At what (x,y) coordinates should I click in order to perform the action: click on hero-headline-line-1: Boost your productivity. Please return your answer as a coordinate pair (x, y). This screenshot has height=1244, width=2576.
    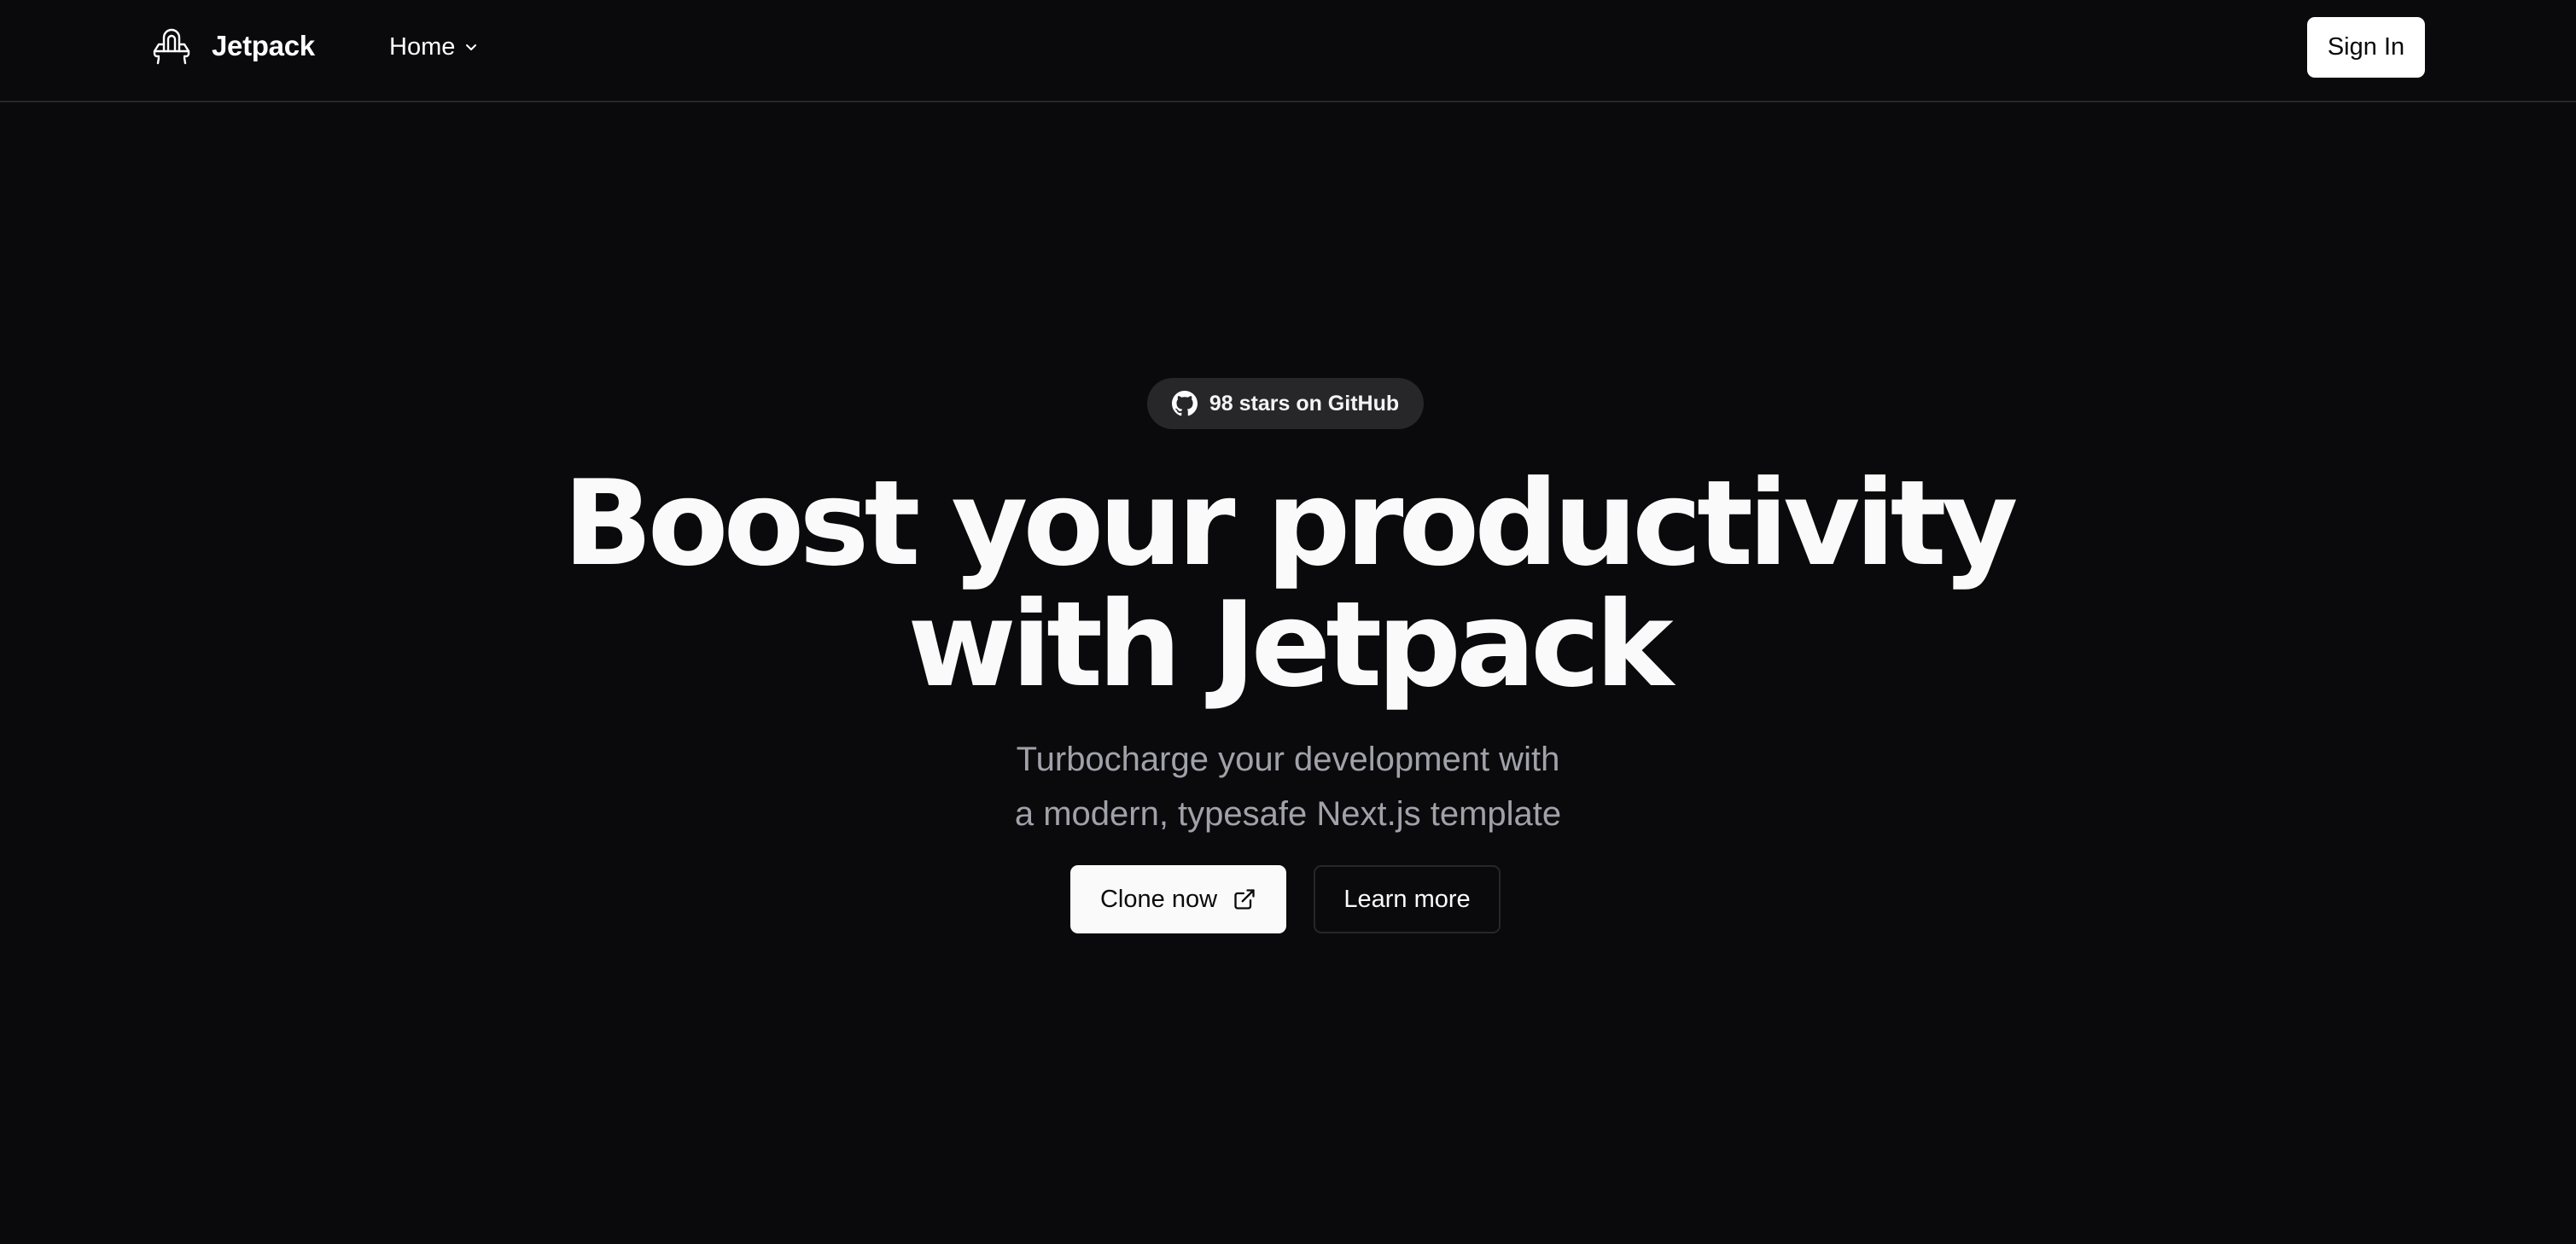
    Looking at the image, I should click on (1290, 523).